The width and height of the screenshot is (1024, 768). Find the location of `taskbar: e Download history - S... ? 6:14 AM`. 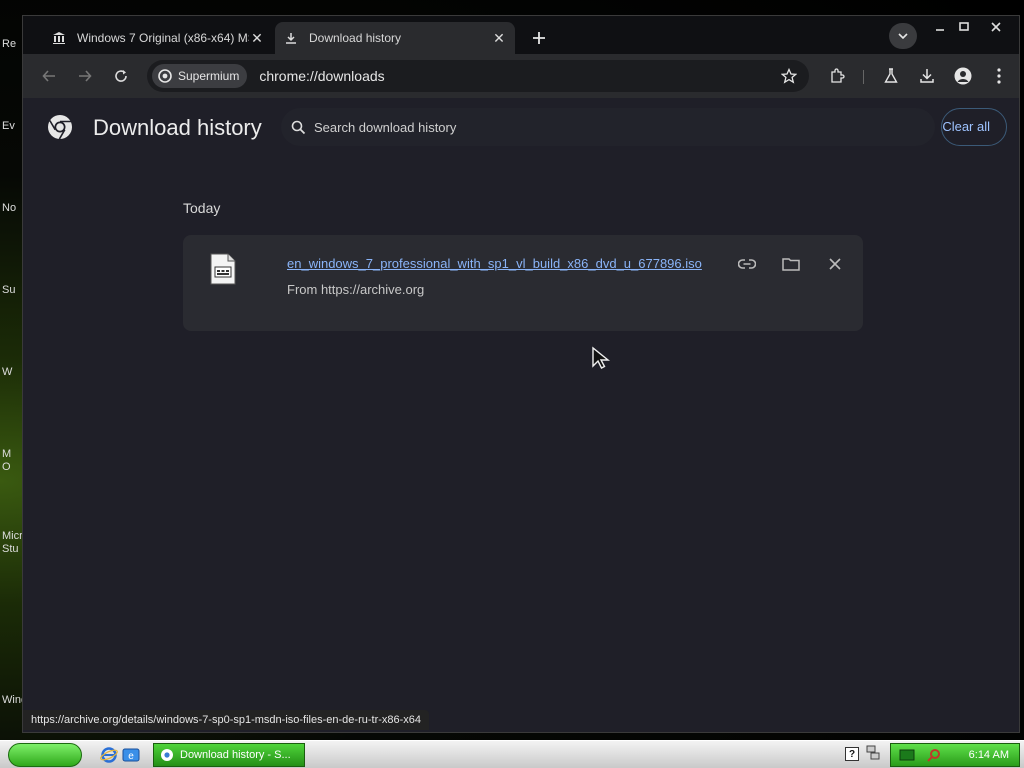

taskbar: e Download history - S... ? 6:14 AM is located at coordinates (512, 754).